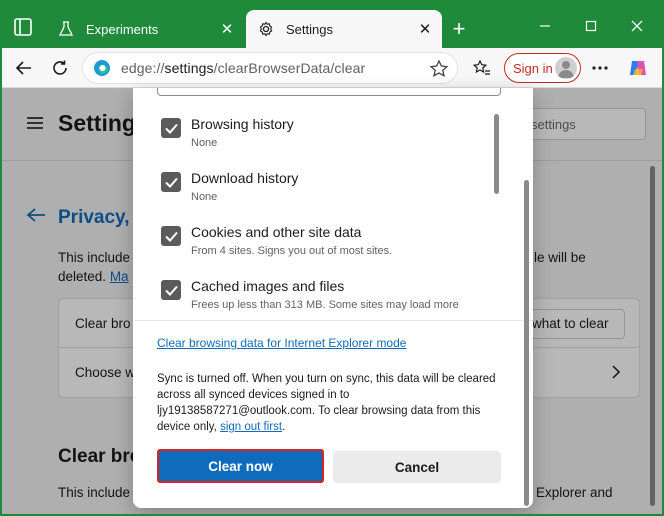 This screenshot has width=664, height=516. What do you see at coordinates (60, 68) in the screenshot?
I see `refresh-icon` at bounding box center [60, 68].